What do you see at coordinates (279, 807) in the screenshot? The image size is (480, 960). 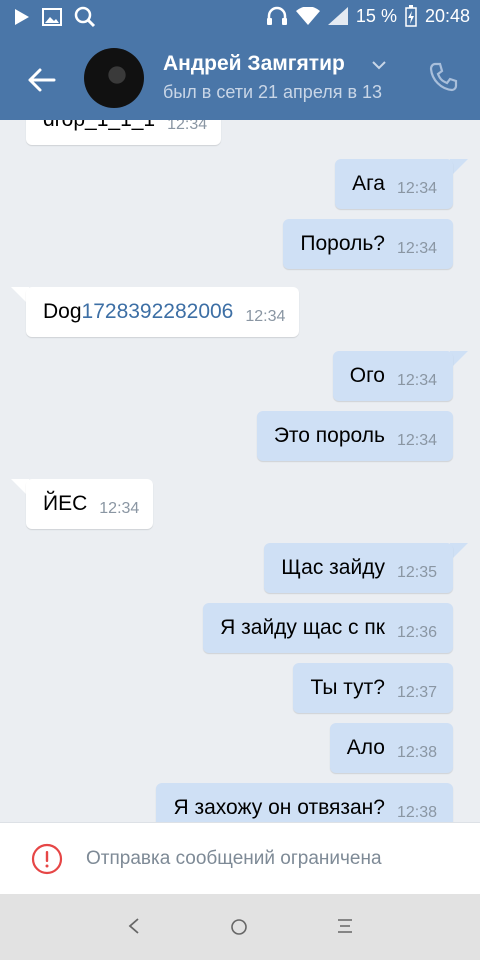 I see `message-text: Я захожу он отвязан?` at bounding box center [279, 807].